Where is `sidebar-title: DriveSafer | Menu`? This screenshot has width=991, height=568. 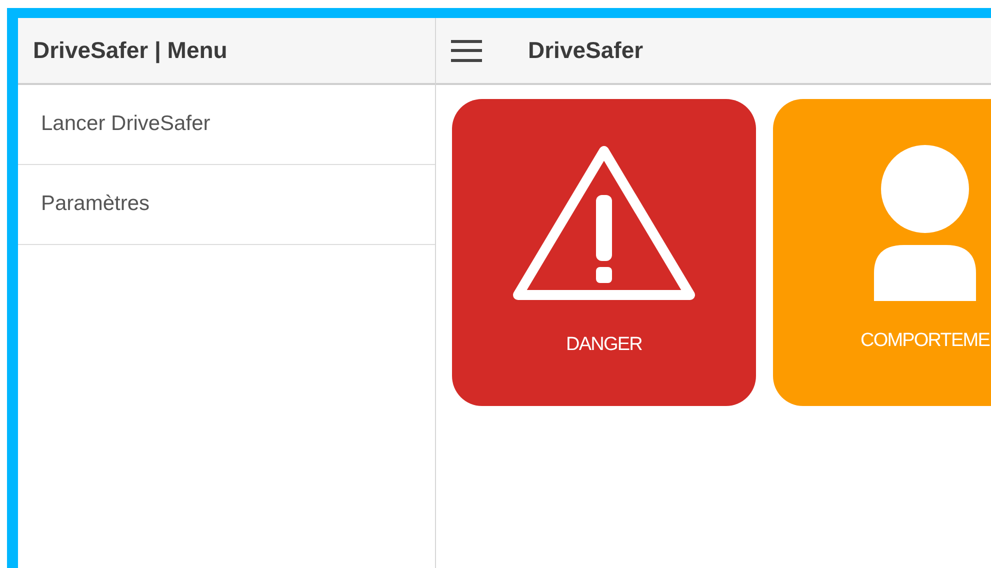
sidebar-title: DriveSafer | Menu is located at coordinates (130, 51).